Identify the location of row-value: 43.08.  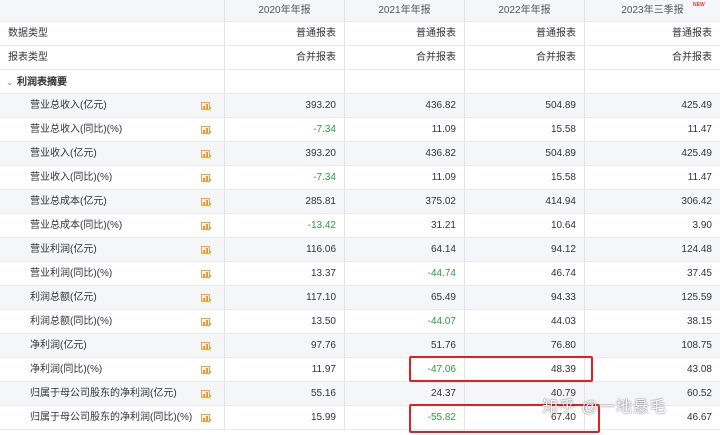
(652, 370).